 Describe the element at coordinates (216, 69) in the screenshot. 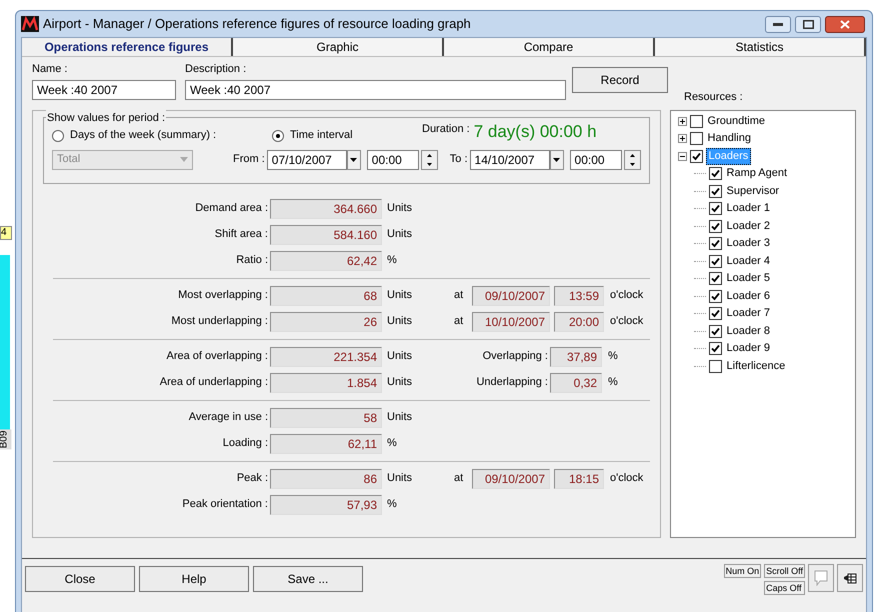

I see `field-label: Description :` at that location.